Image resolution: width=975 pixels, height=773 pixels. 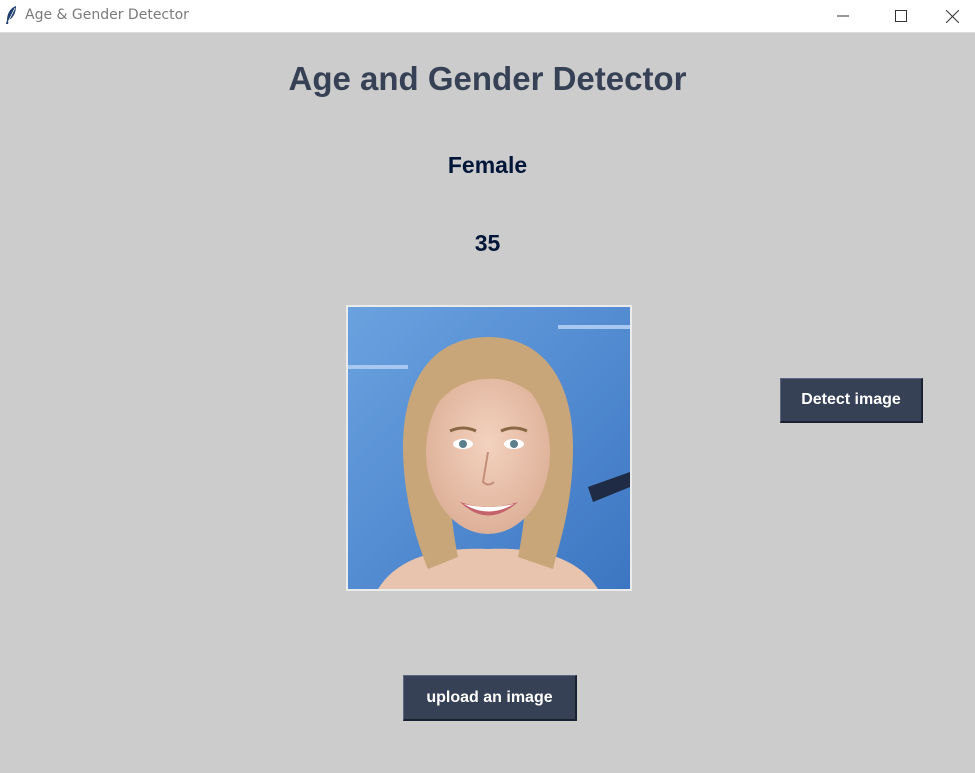 I want to click on maximize-icon, so click(x=901, y=16).